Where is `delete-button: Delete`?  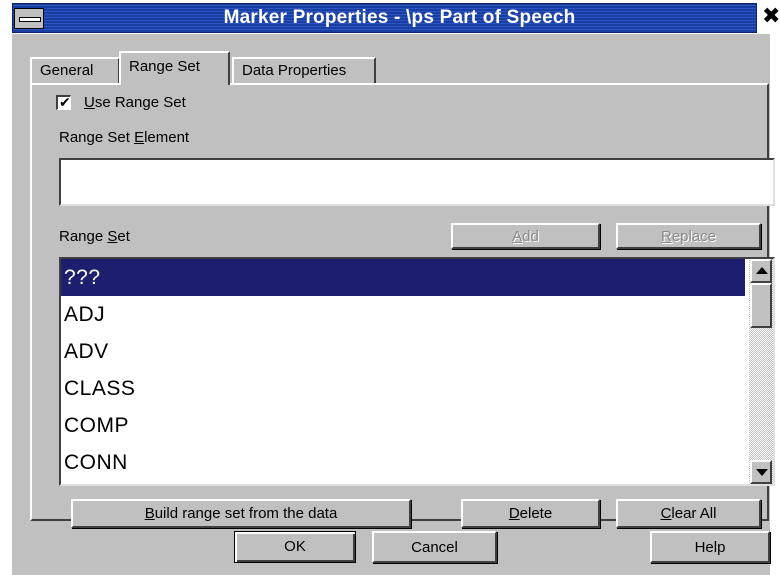 delete-button: Delete is located at coordinates (530, 513).